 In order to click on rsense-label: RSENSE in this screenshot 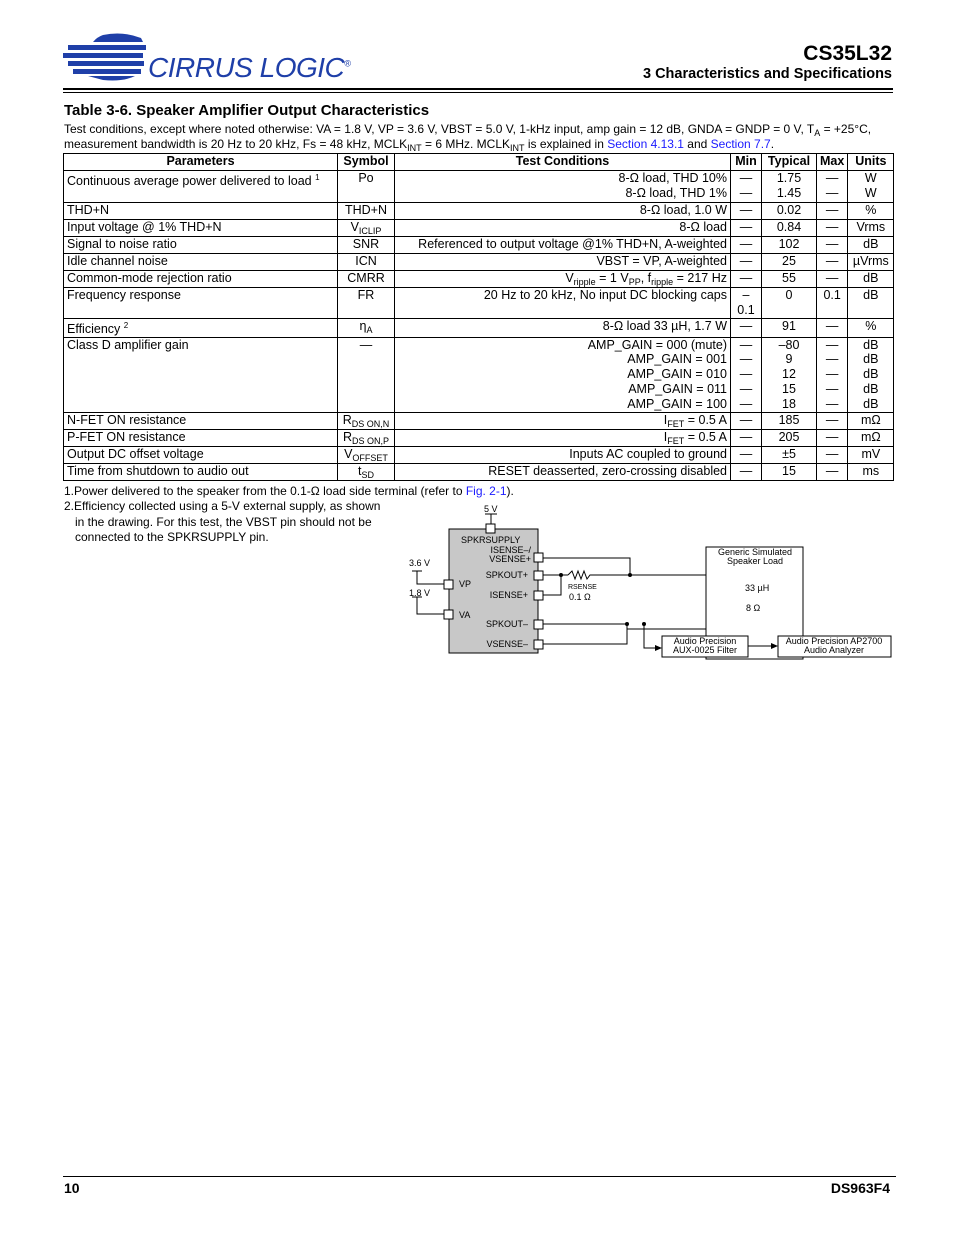, I will do `click(582, 587)`.